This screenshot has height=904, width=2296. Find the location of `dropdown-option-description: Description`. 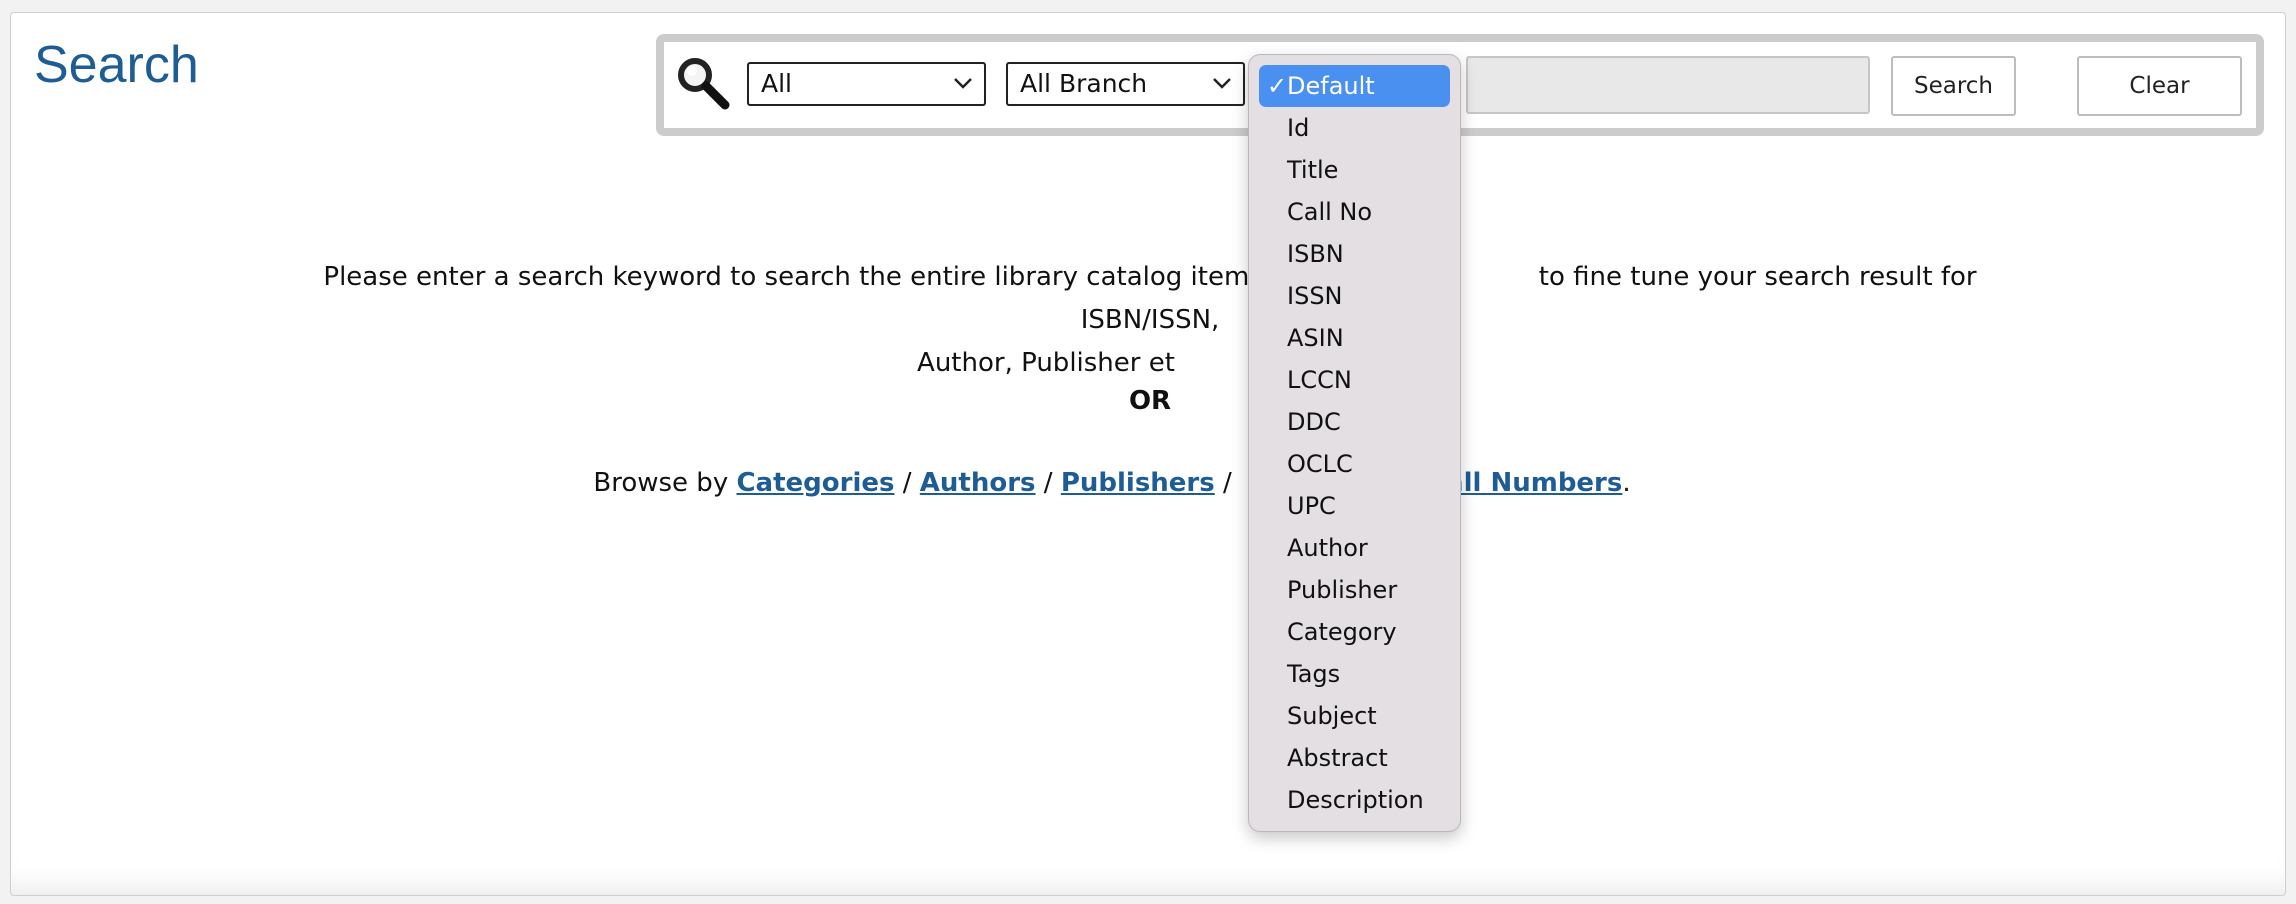

dropdown-option-description: Description is located at coordinates (1354, 800).